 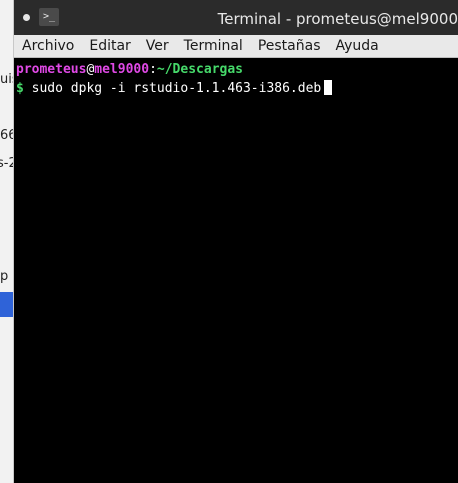 I want to click on window-menu-icon, so click(x=26, y=17).